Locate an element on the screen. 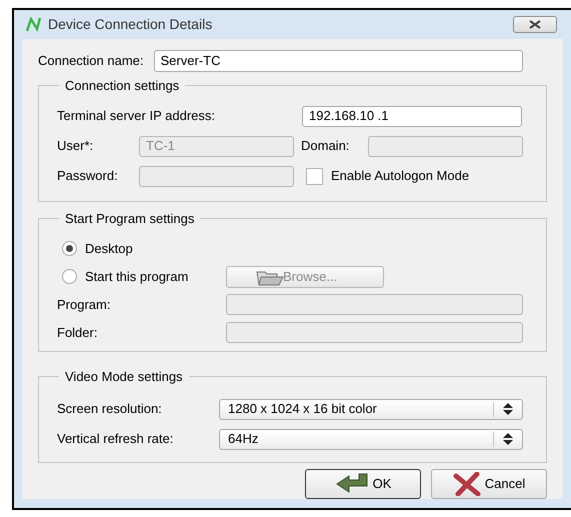 This screenshot has height=517, width=571. field-label: Vertical refresh rate: is located at coordinates (115, 439).